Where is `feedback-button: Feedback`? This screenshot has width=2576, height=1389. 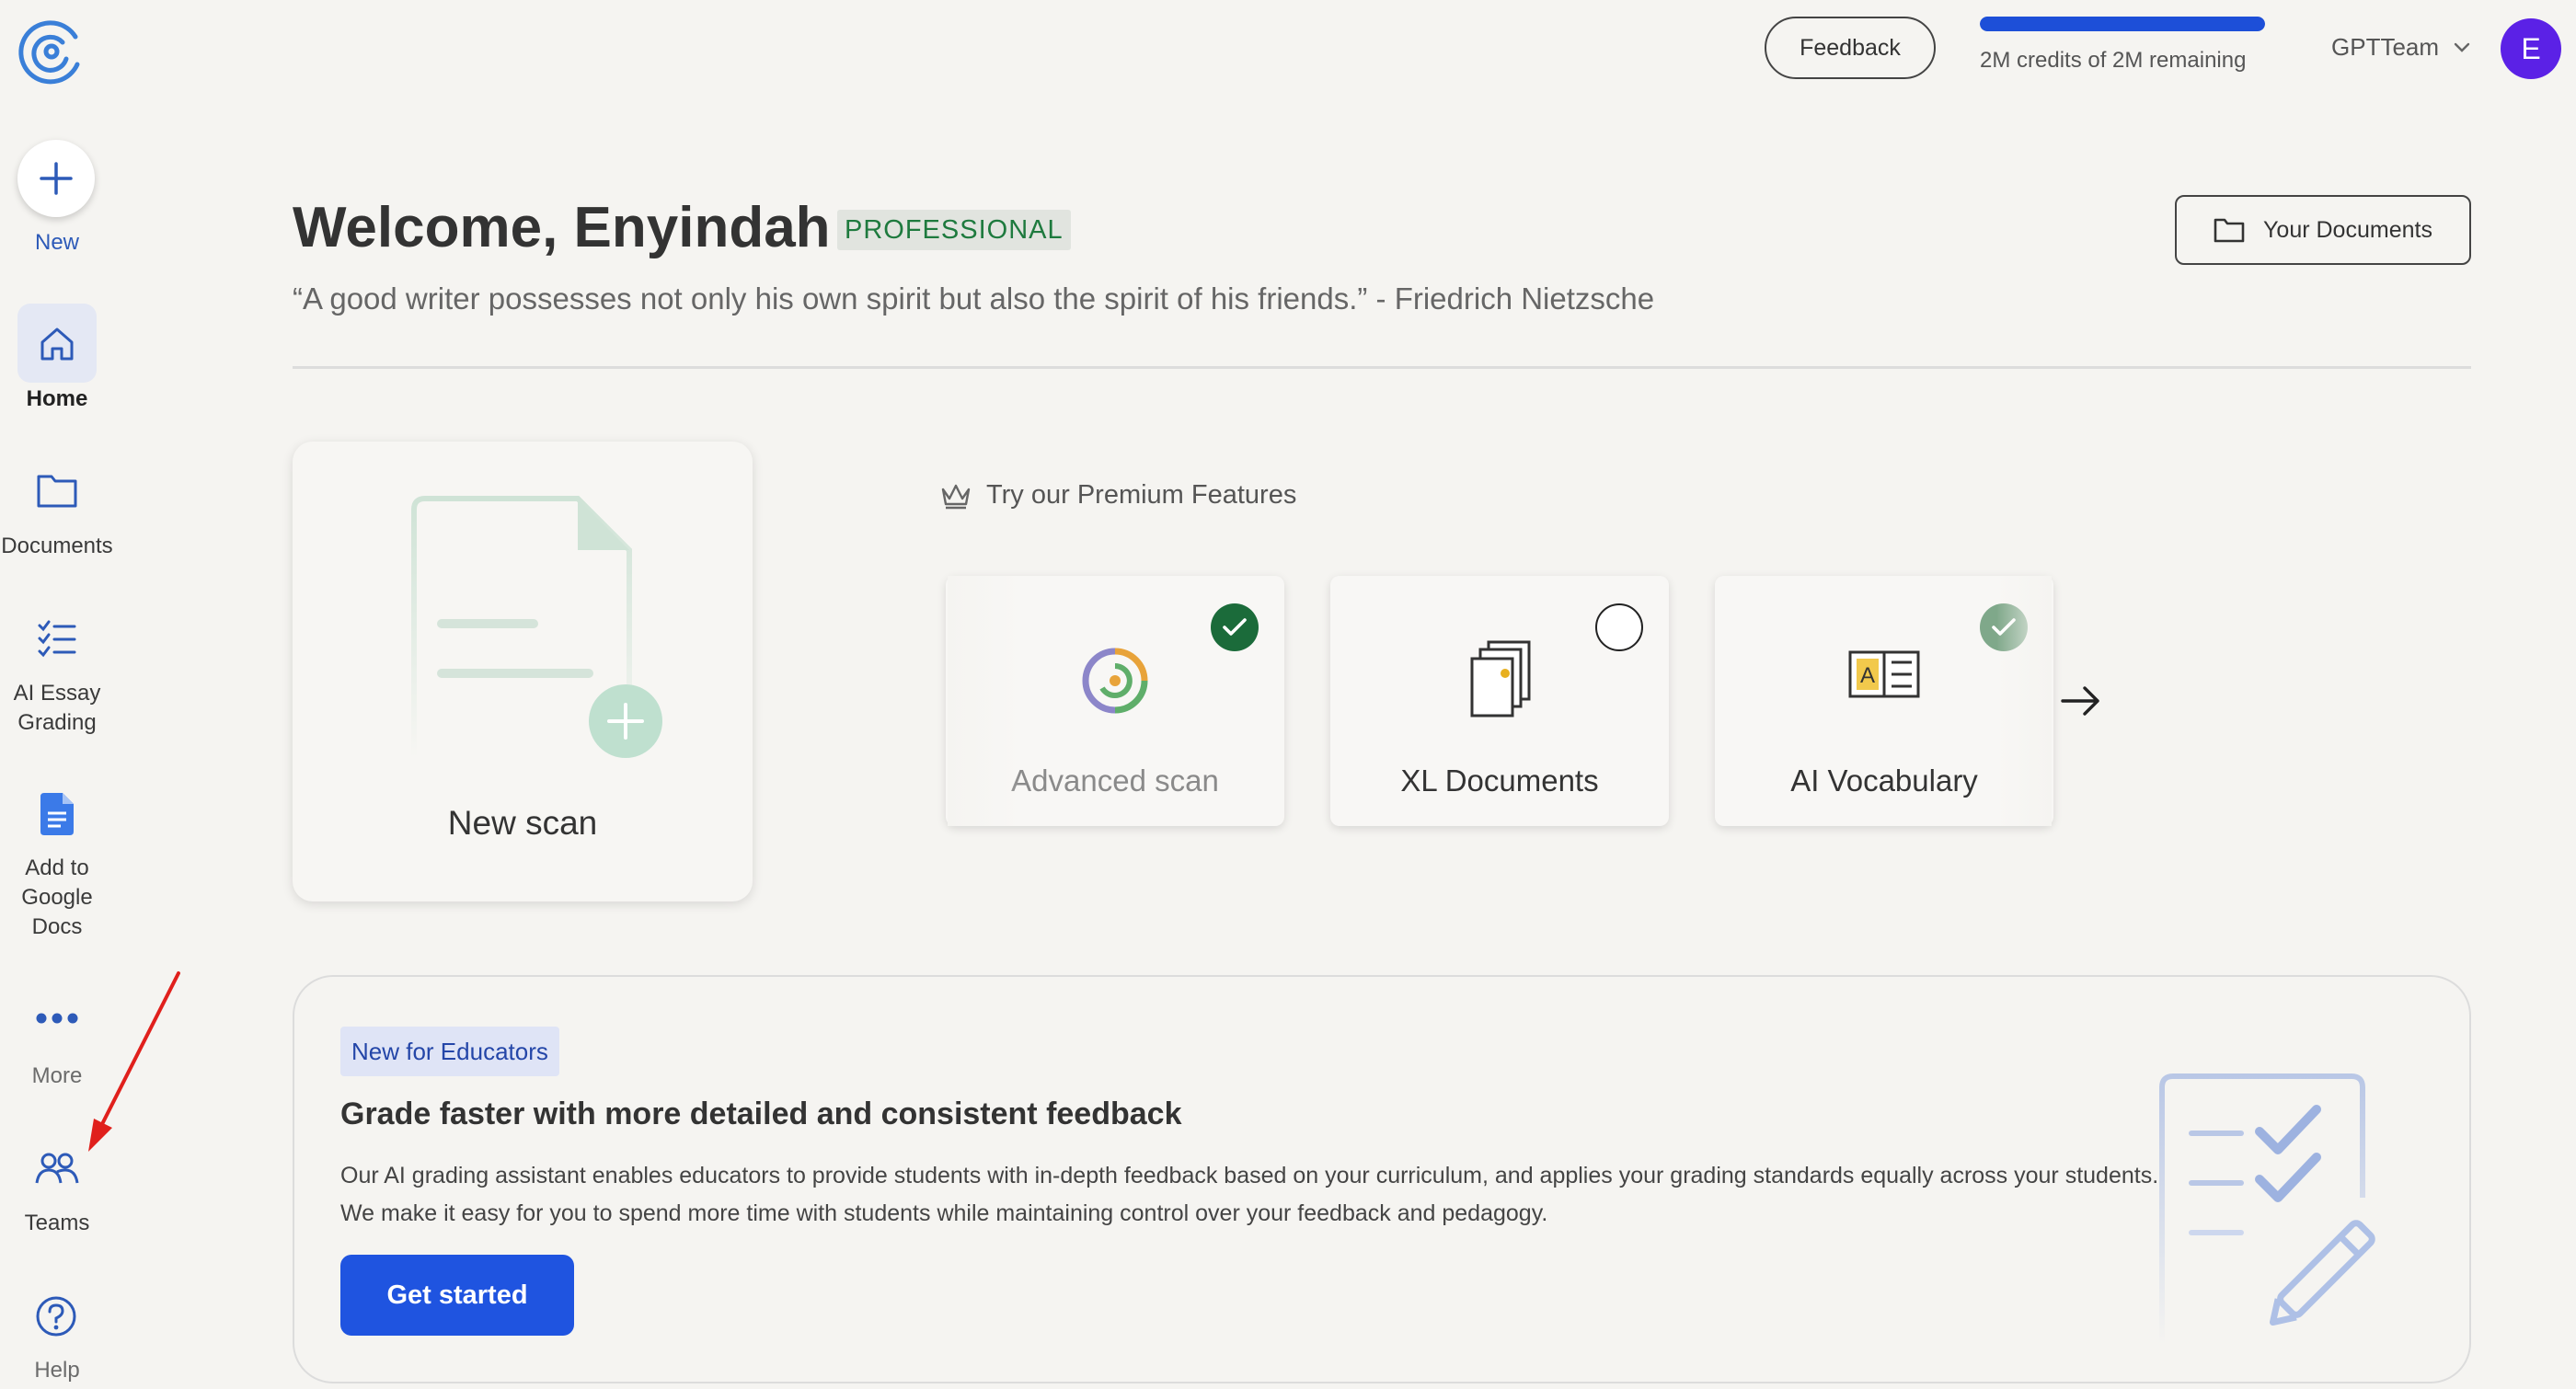 feedback-button: Feedback is located at coordinates (1850, 48).